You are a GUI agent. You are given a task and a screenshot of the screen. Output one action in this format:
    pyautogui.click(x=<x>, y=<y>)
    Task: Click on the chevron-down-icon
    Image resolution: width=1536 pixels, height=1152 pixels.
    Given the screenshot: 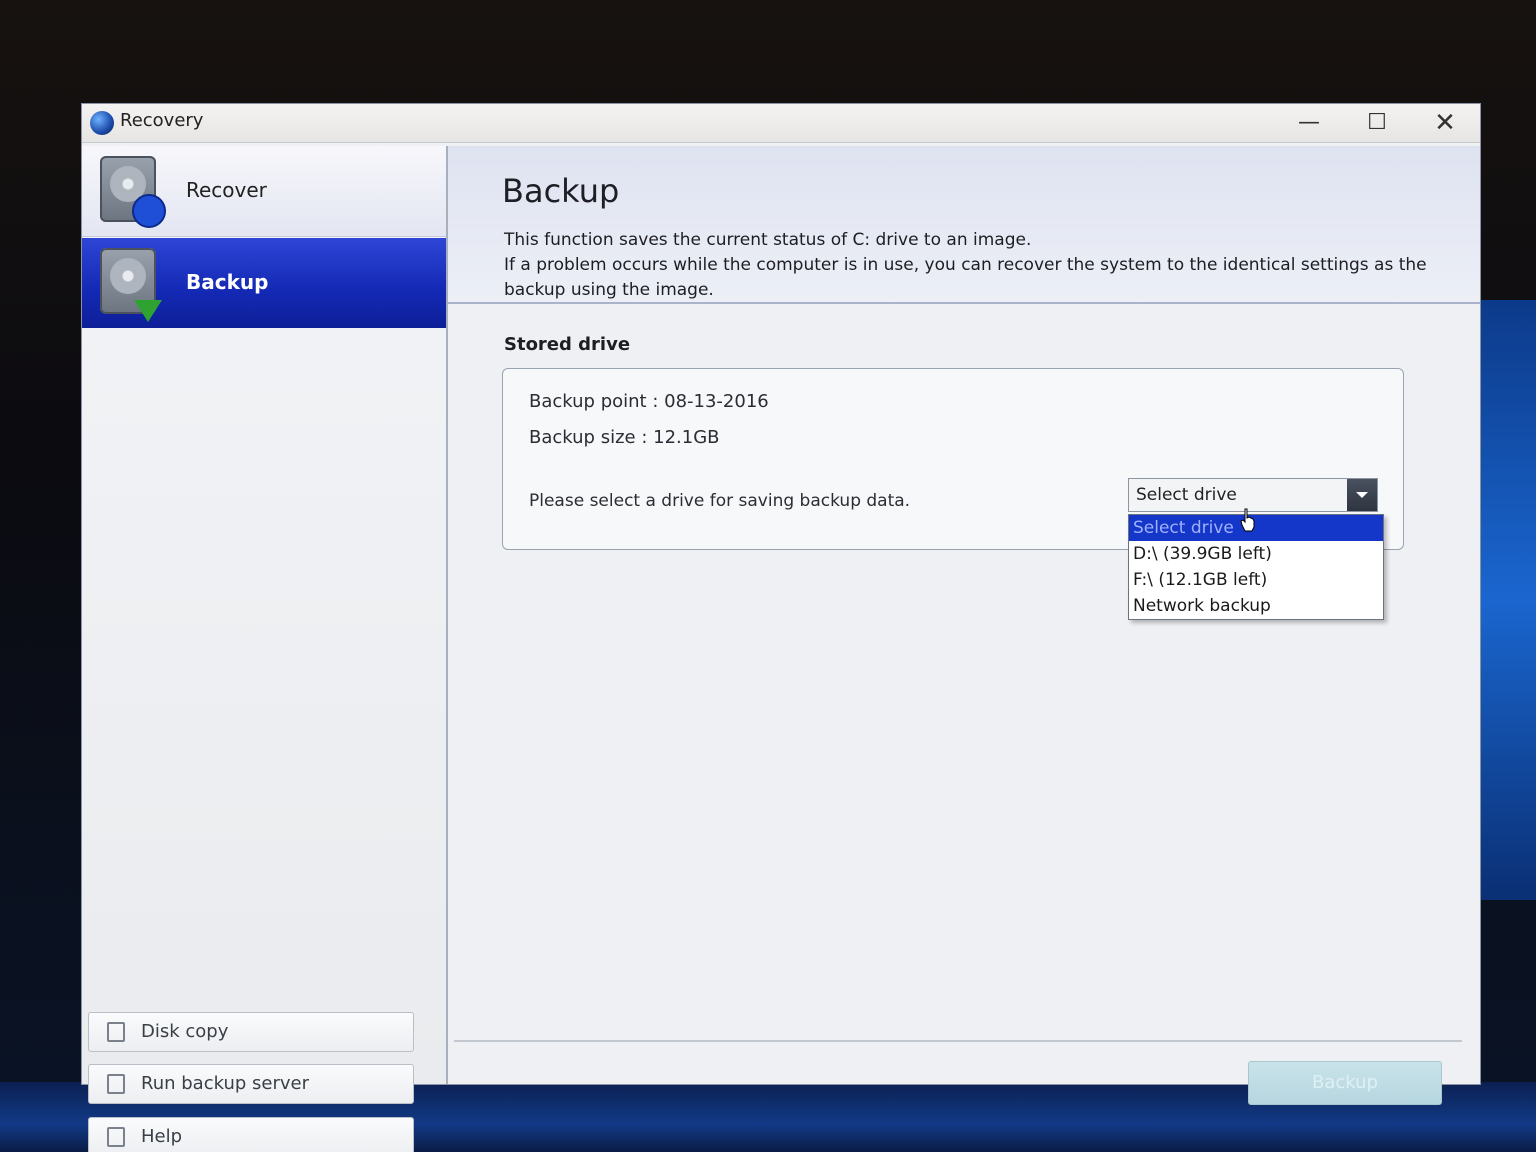 What is the action you would take?
    pyautogui.click(x=1362, y=495)
    